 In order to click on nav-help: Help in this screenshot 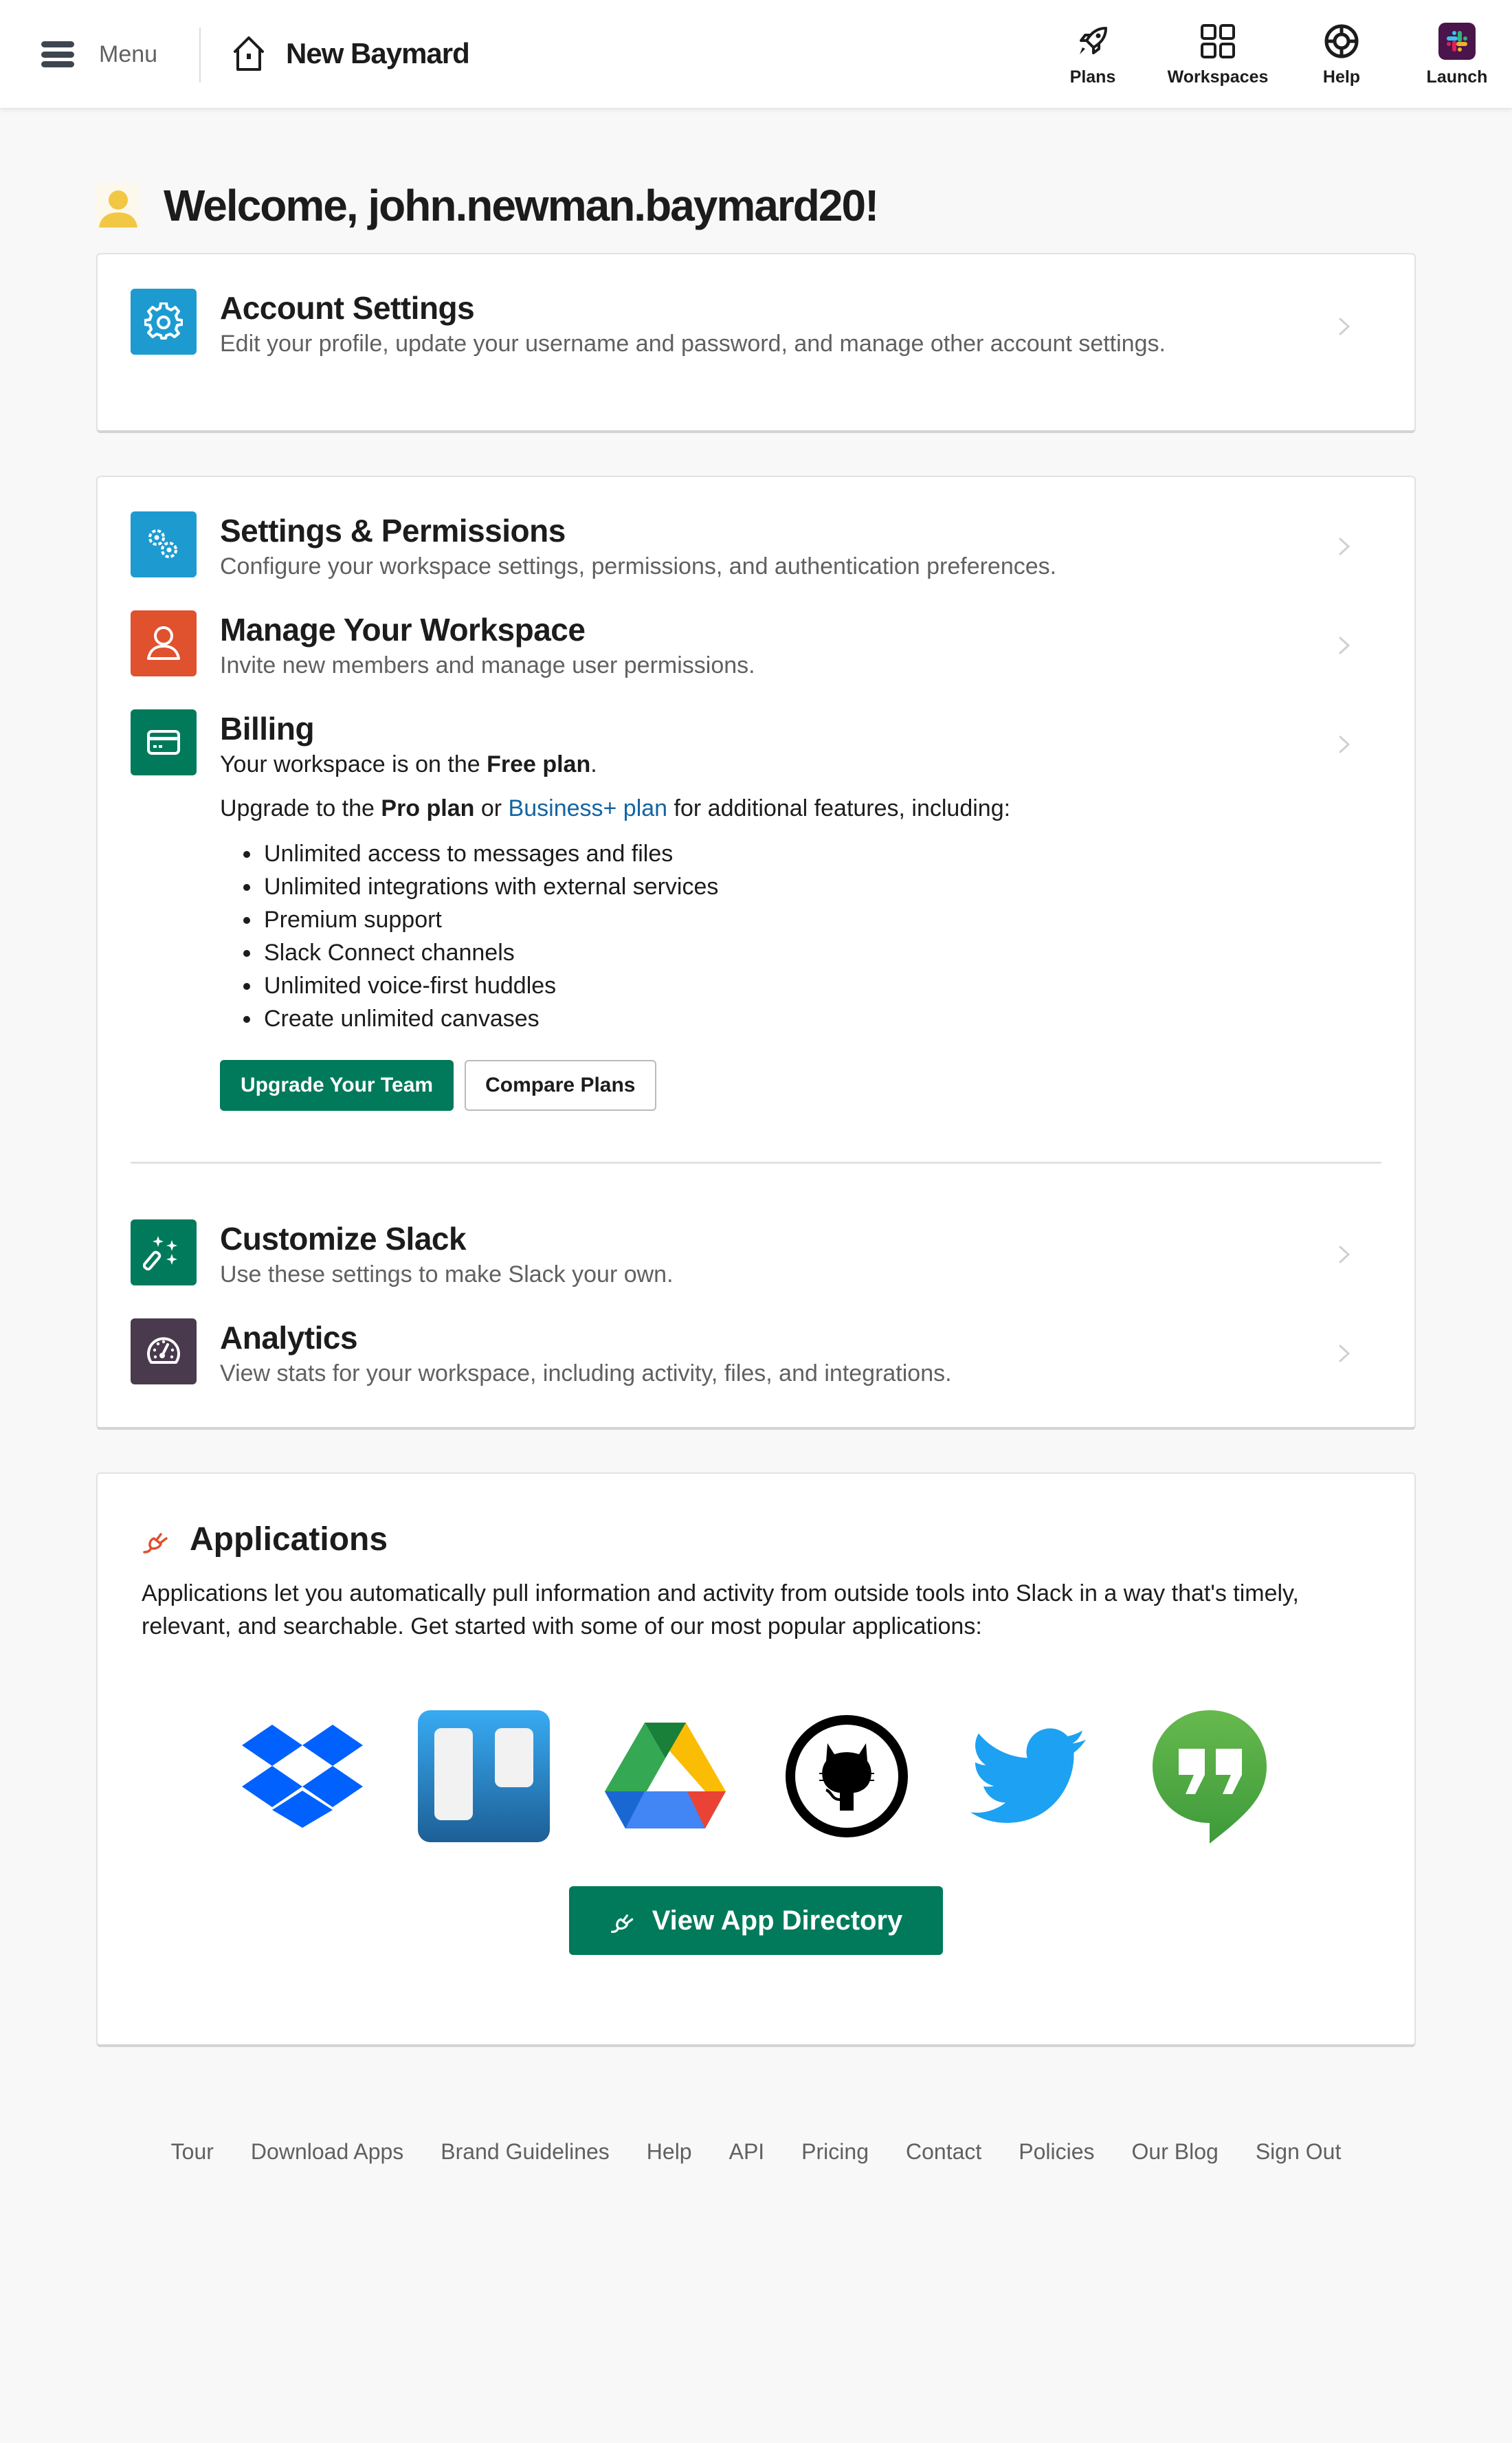, I will do `click(1341, 54)`.